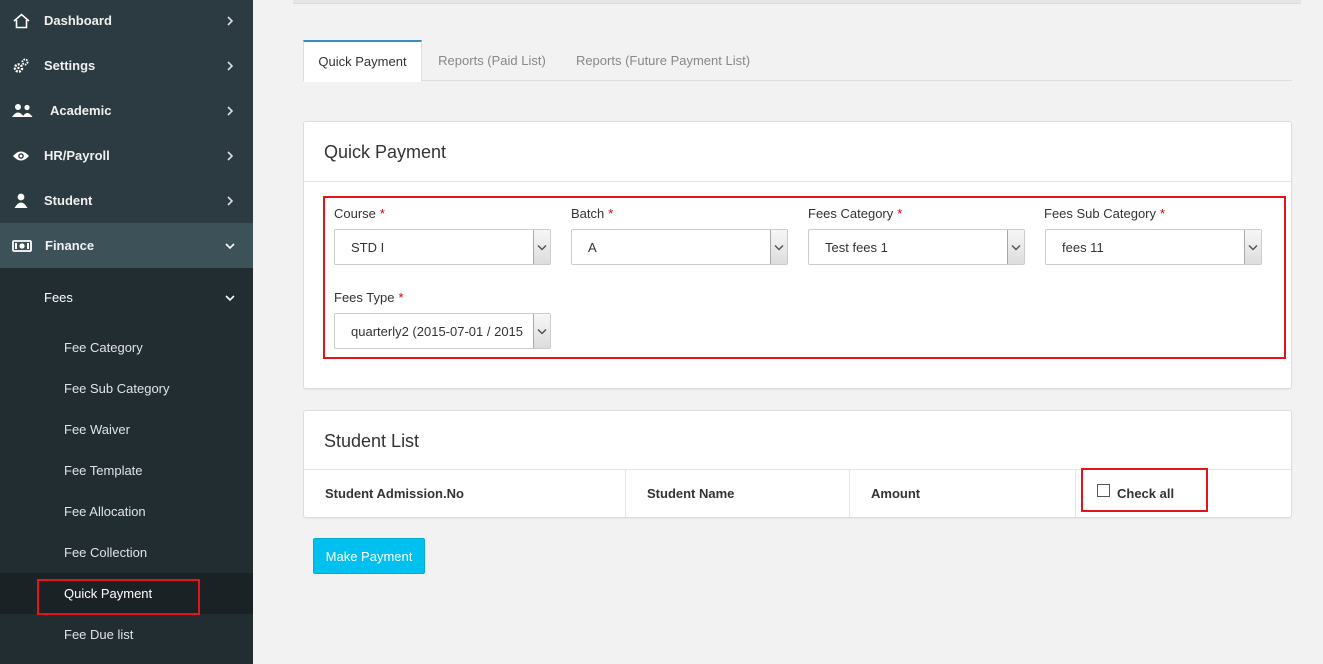 This screenshot has width=1323, height=664. What do you see at coordinates (21, 201) in the screenshot?
I see `user-icon` at bounding box center [21, 201].